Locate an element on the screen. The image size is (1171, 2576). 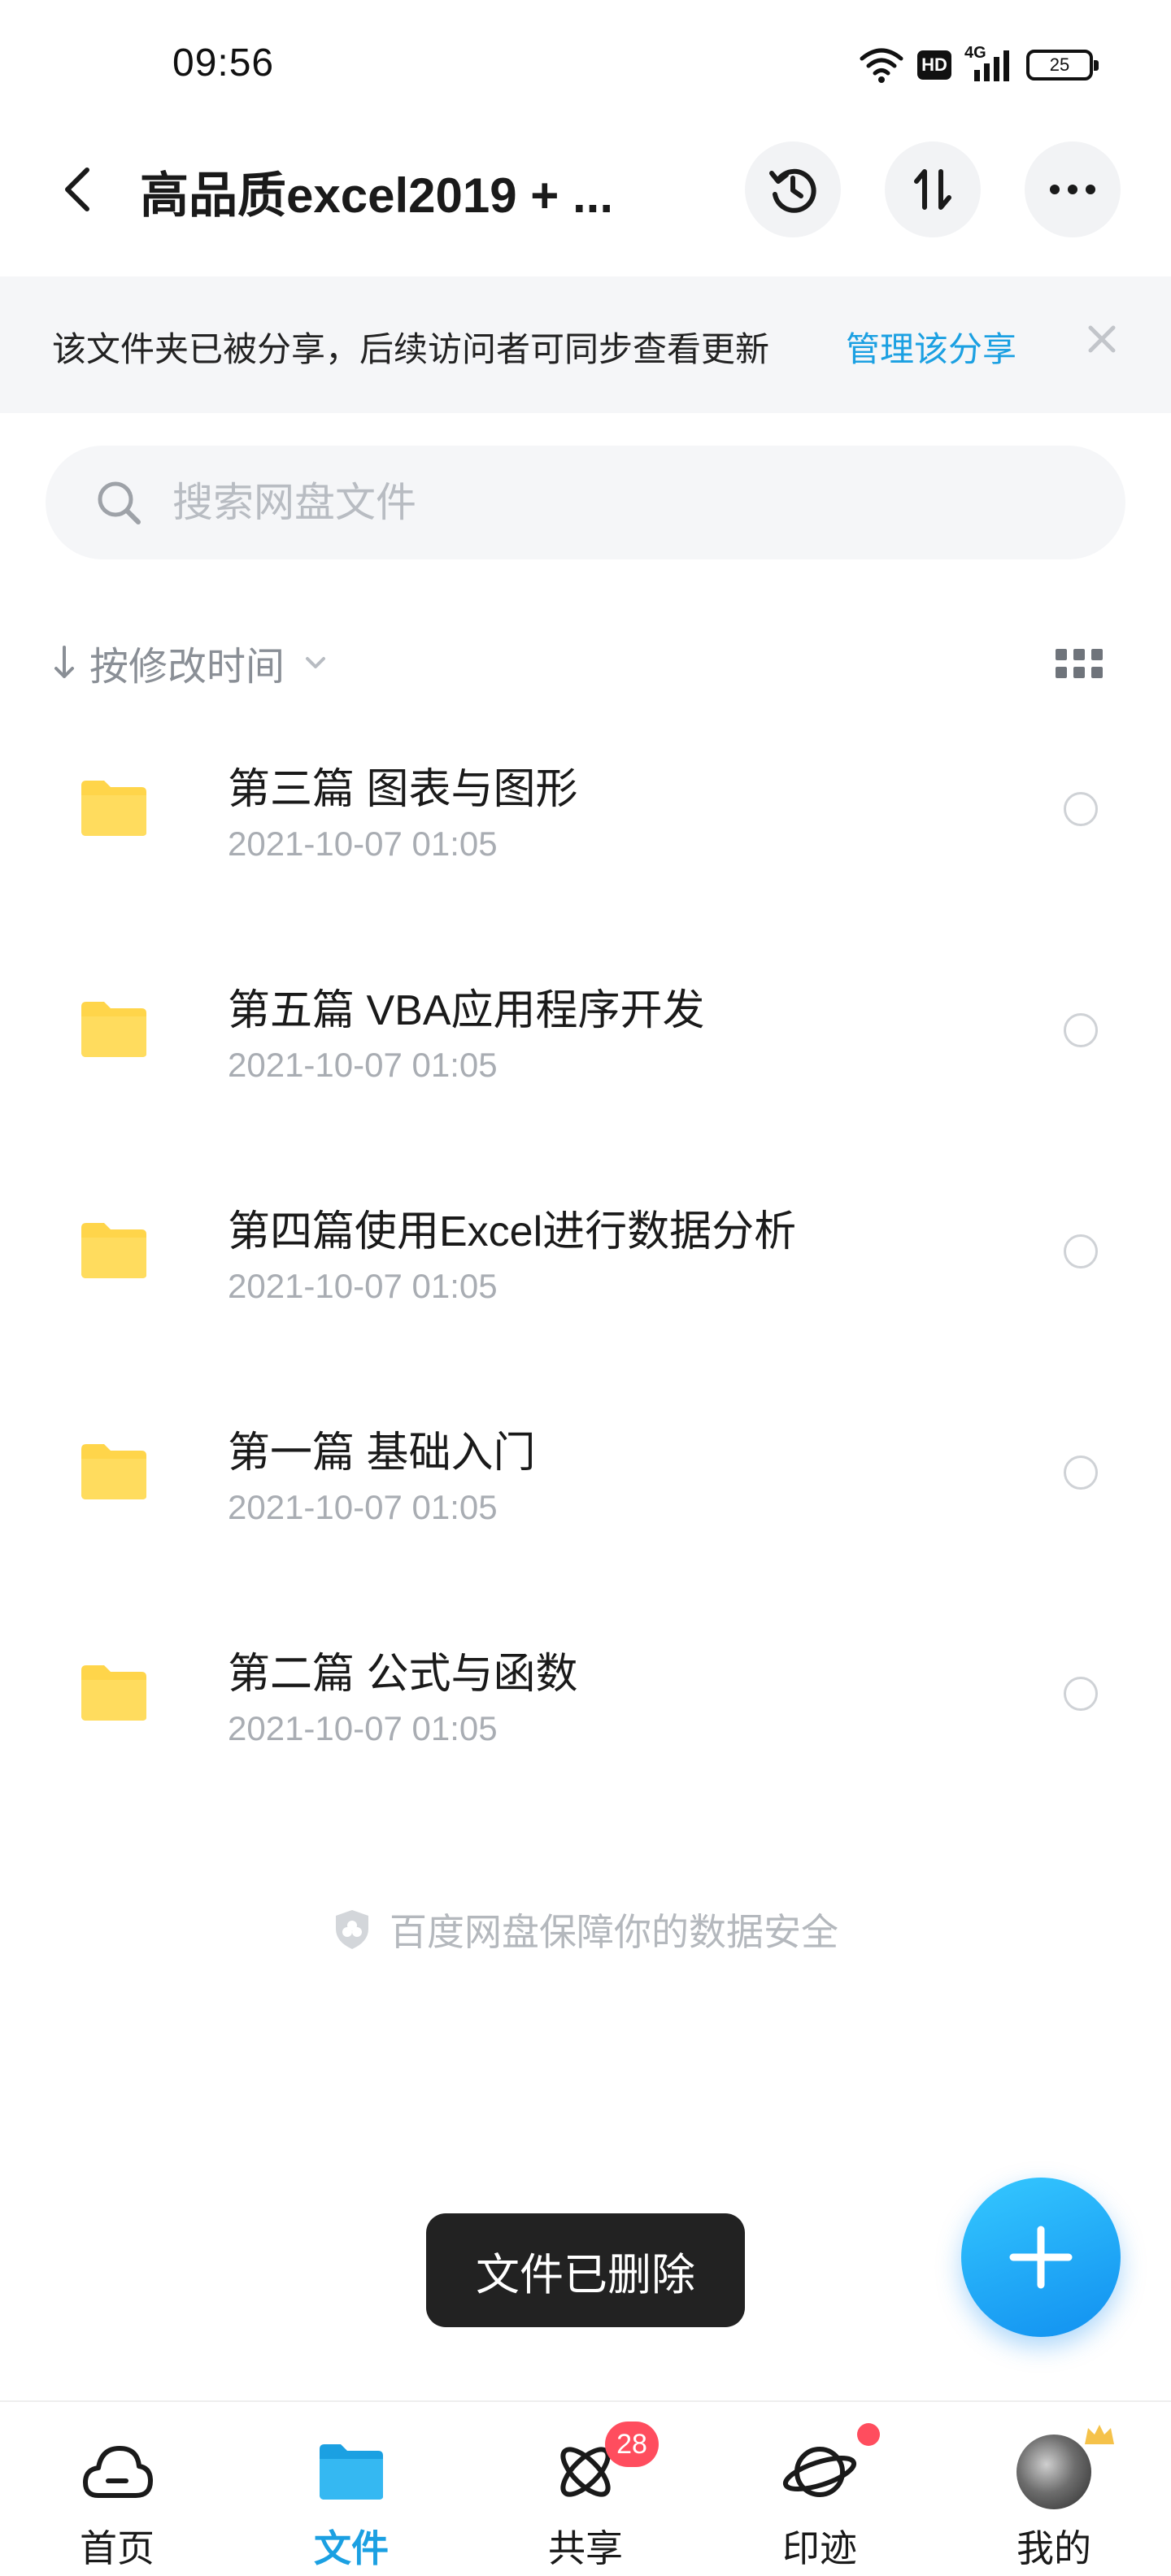
search-bar is located at coordinates (585, 502).